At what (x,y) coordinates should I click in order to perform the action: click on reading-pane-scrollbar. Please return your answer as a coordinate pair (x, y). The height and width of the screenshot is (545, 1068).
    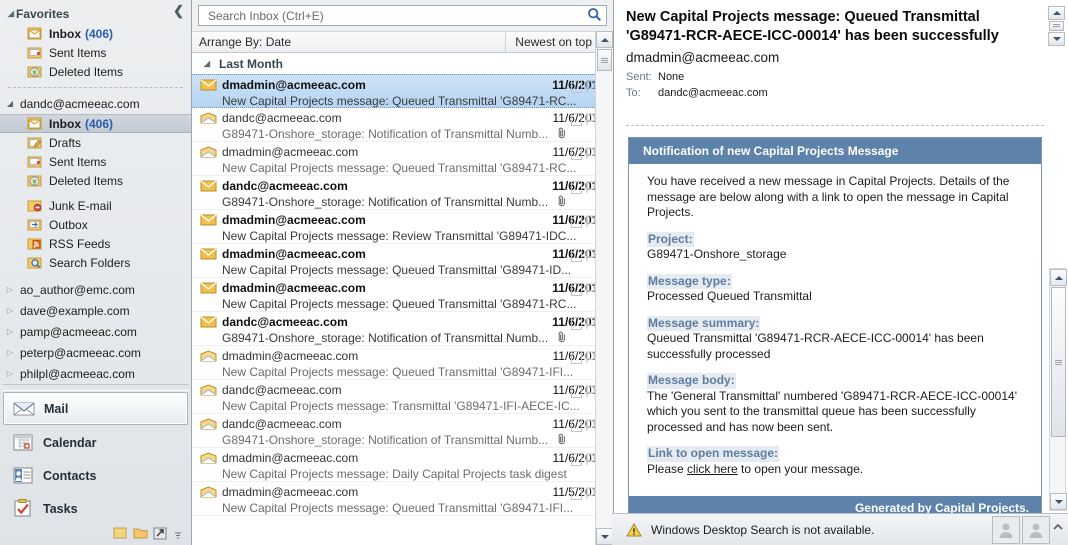
    Looking at the image, I should click on (1058, 389).